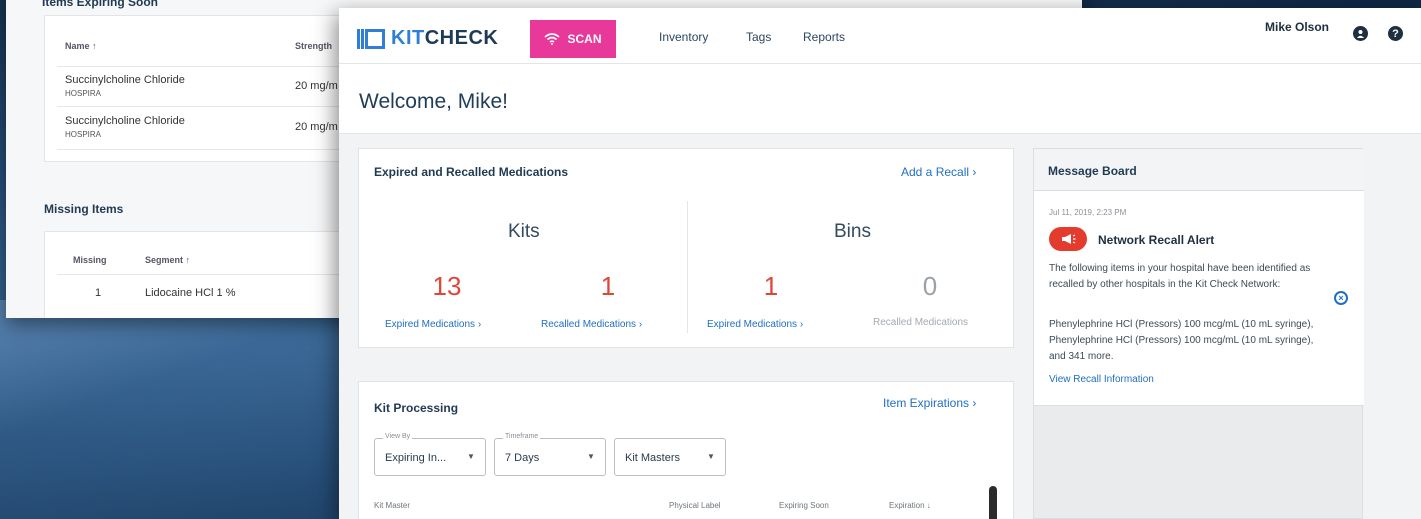 The image size is (1421, 519). What do you see at coordinates (1297, 27) in the screenshot?
I see `user-name: Mike Olson` at bounding box center [1297, 27].